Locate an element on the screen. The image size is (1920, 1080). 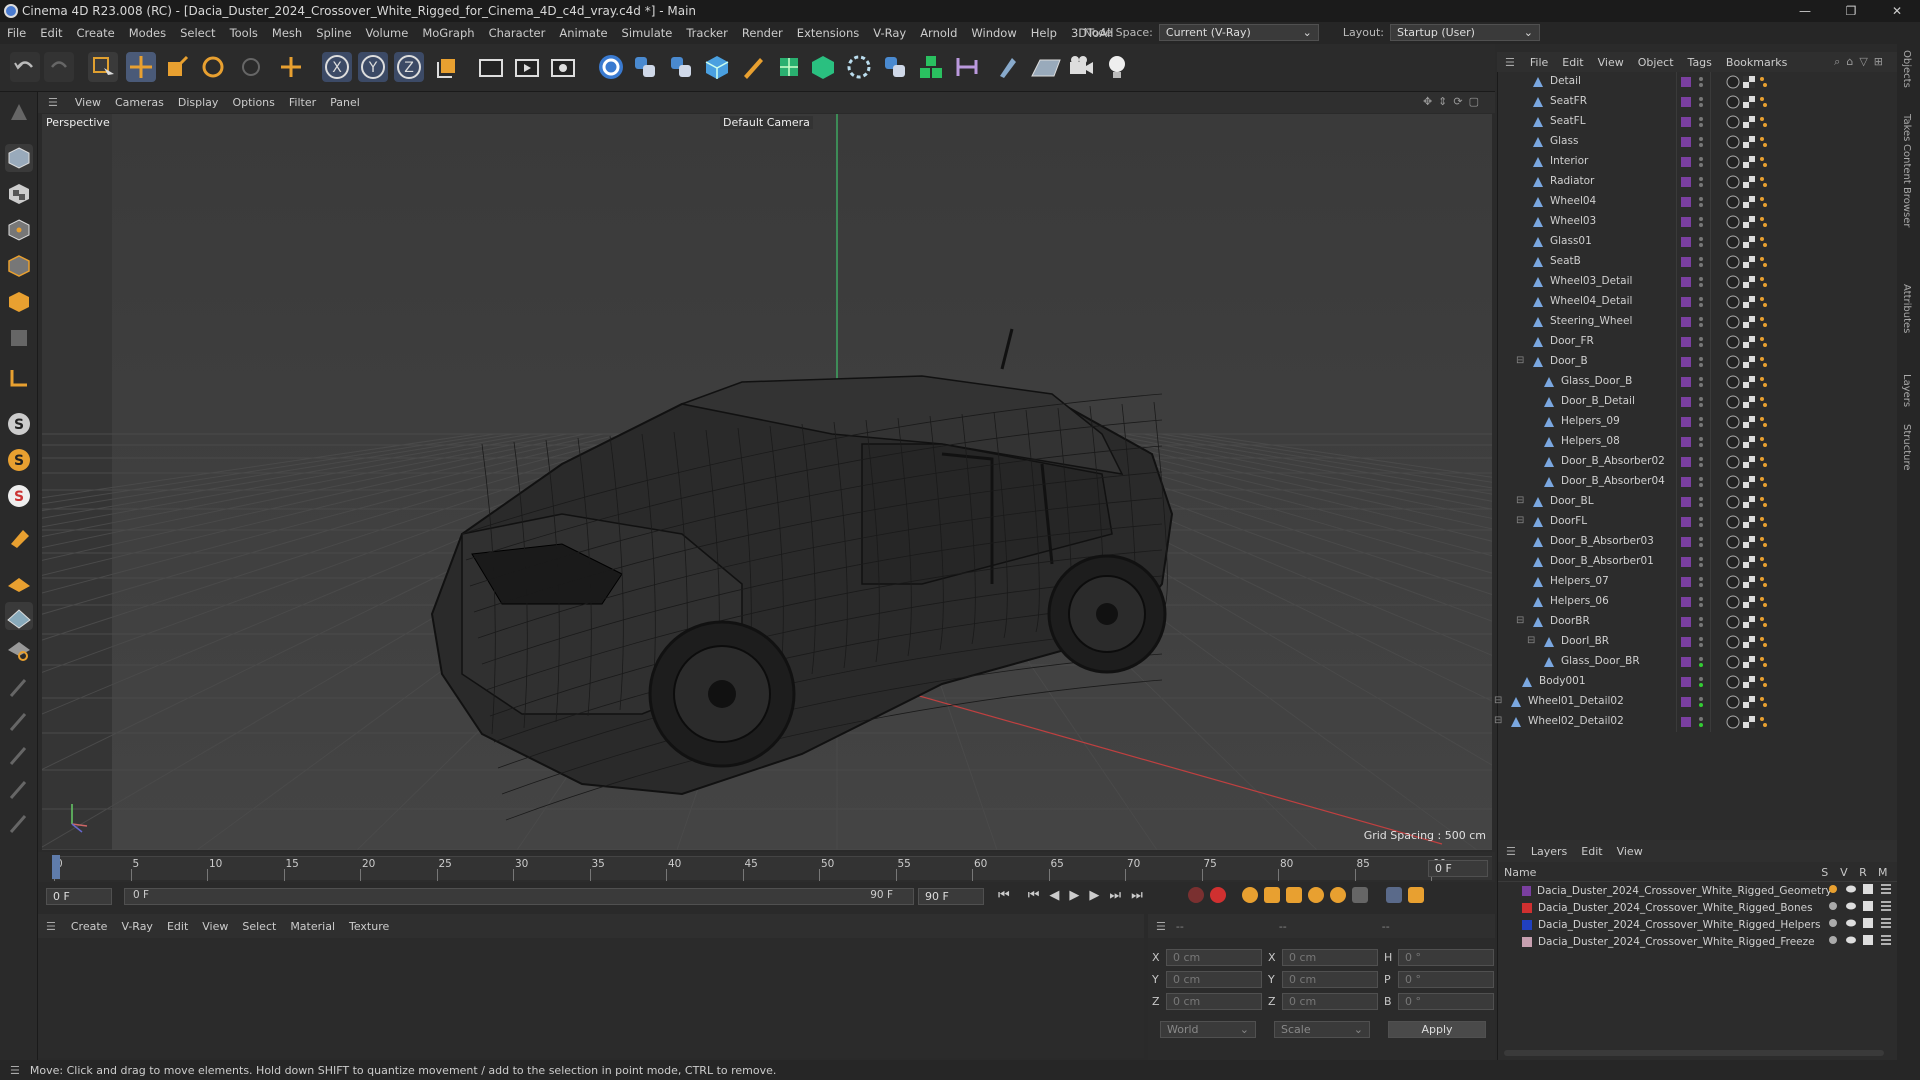
rotation-h-field: 0 ° is located at coordinates (1446, 957).